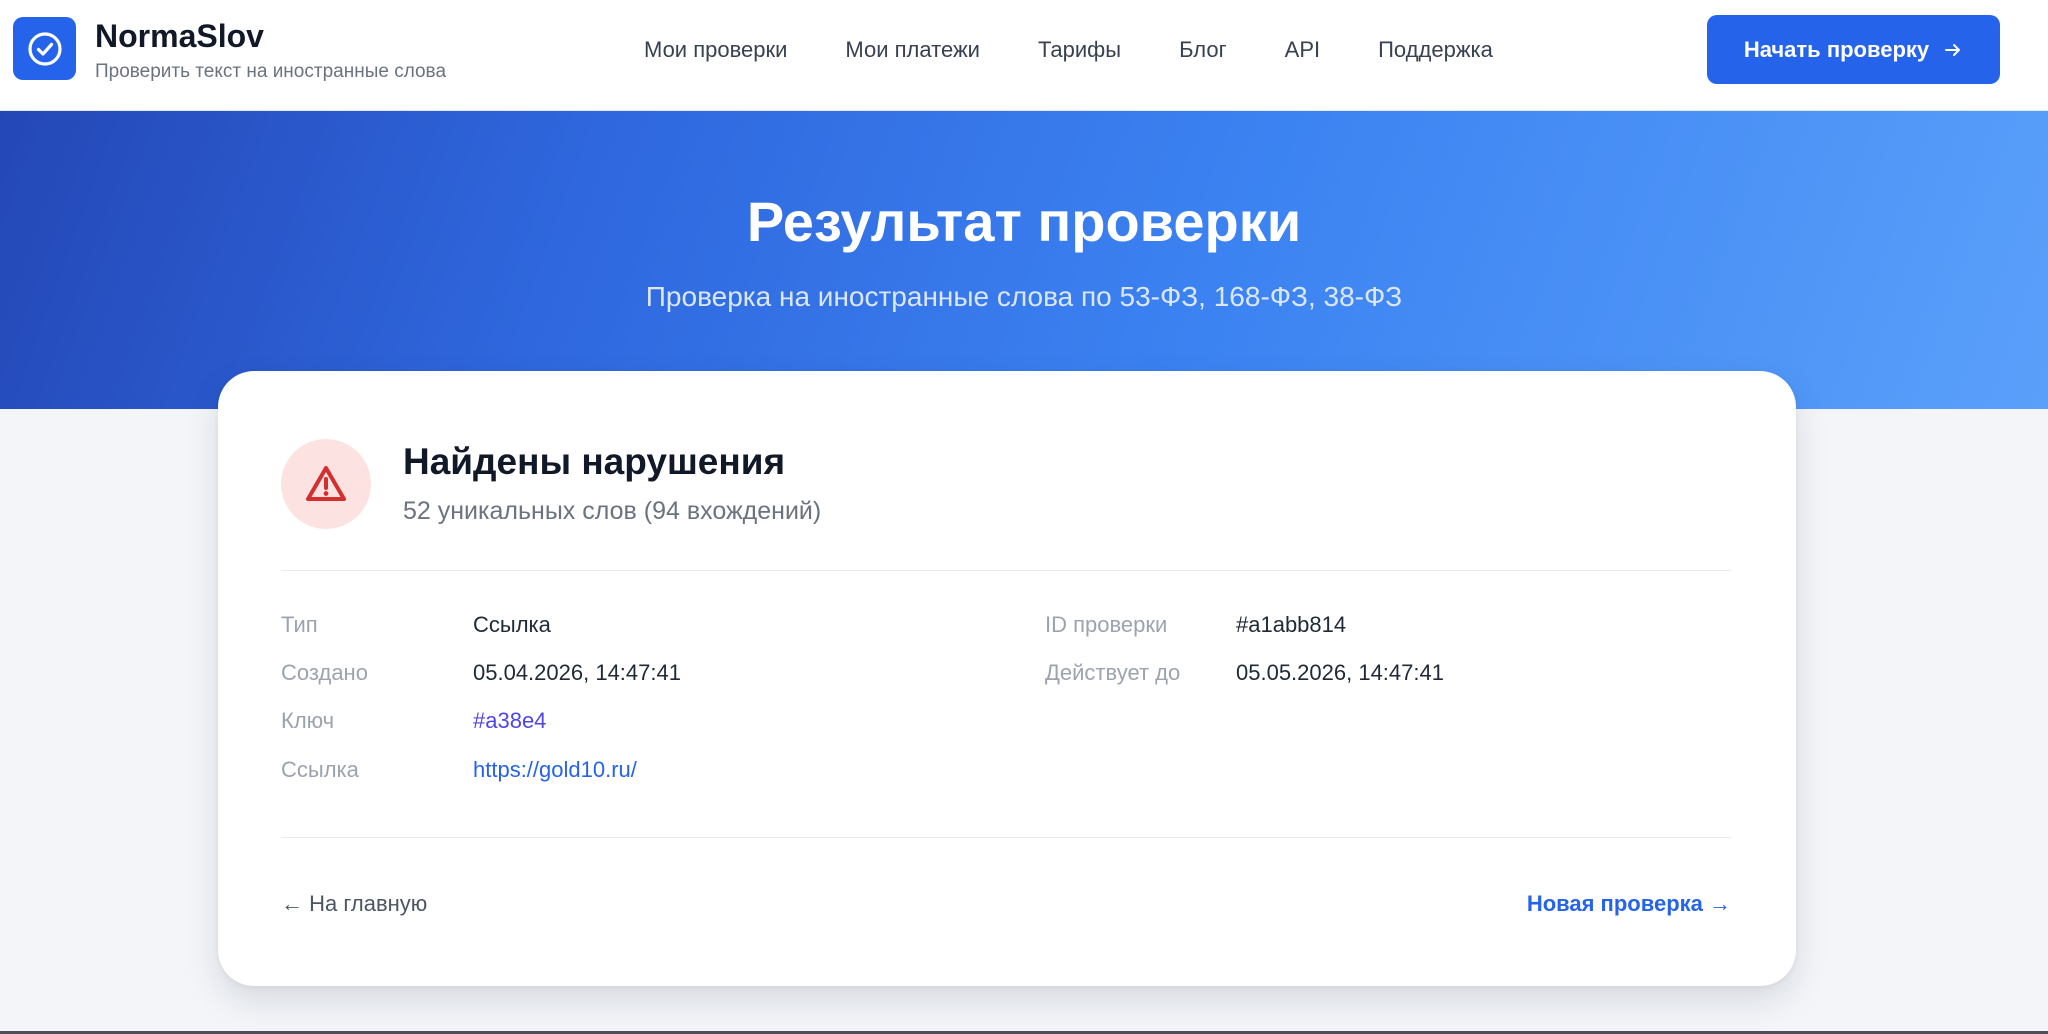  I want to click on nav-my-payments: Мои платежи, so click(912, 50).